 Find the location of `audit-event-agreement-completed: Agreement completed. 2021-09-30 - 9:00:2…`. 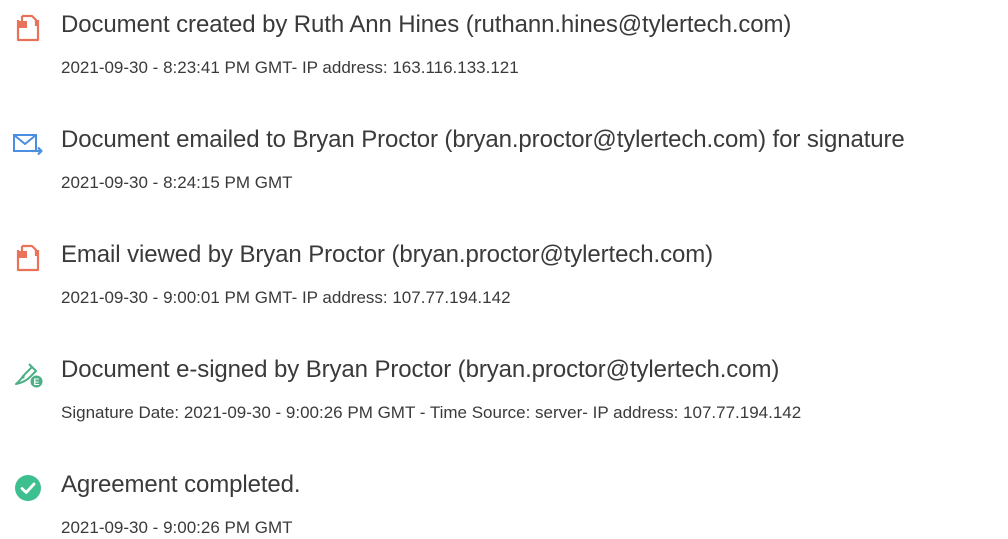

audit-event-agreement-completed: Agreement completed. 2021-09-30 - 9:00:2… is located at coordinates (504, 498).